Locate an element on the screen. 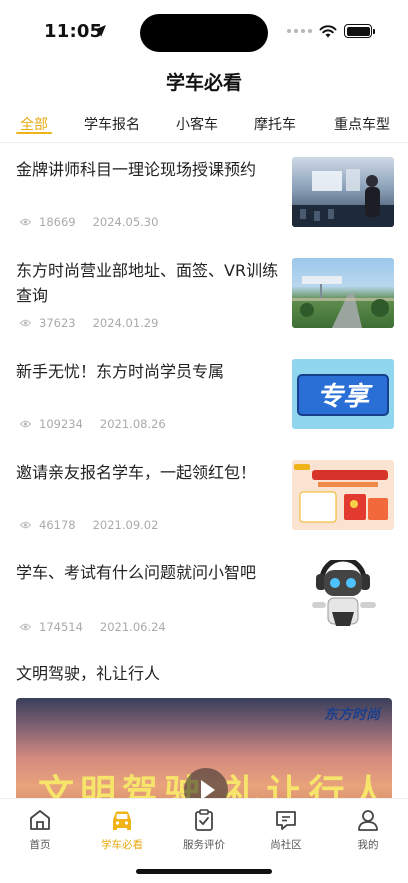 This screenshot has height=883, width=408. article-meta: 18669 2024.05.30 is located at coordinates (89, 222).